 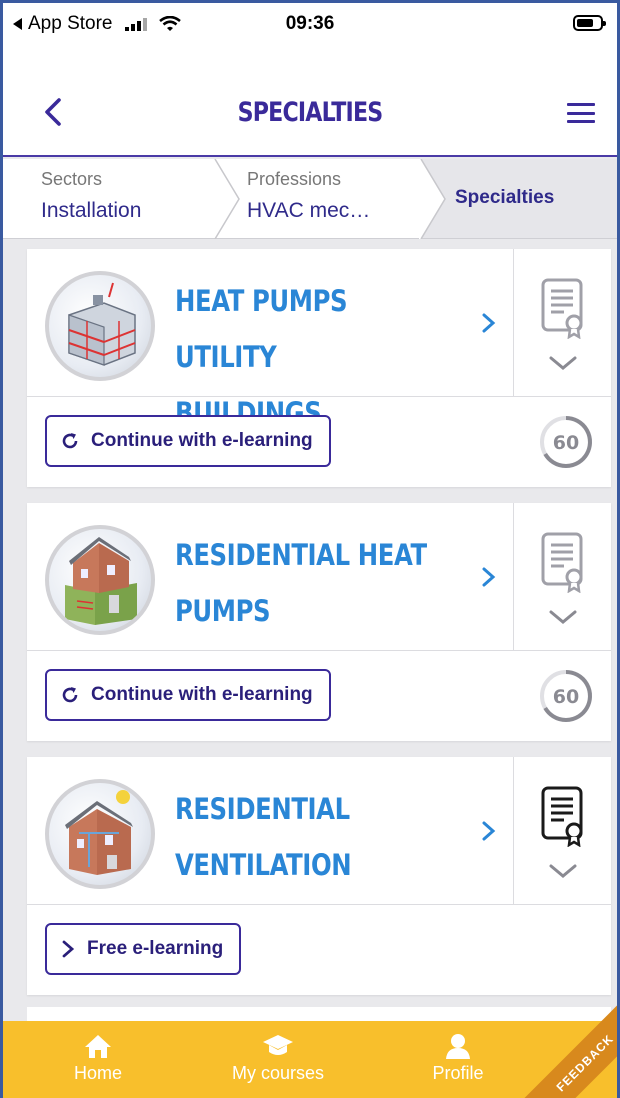 What do you see at coordinates (155, 948) in the screenshot?
I see `action-label: Free e-learning` at bounding box center [155, 948].